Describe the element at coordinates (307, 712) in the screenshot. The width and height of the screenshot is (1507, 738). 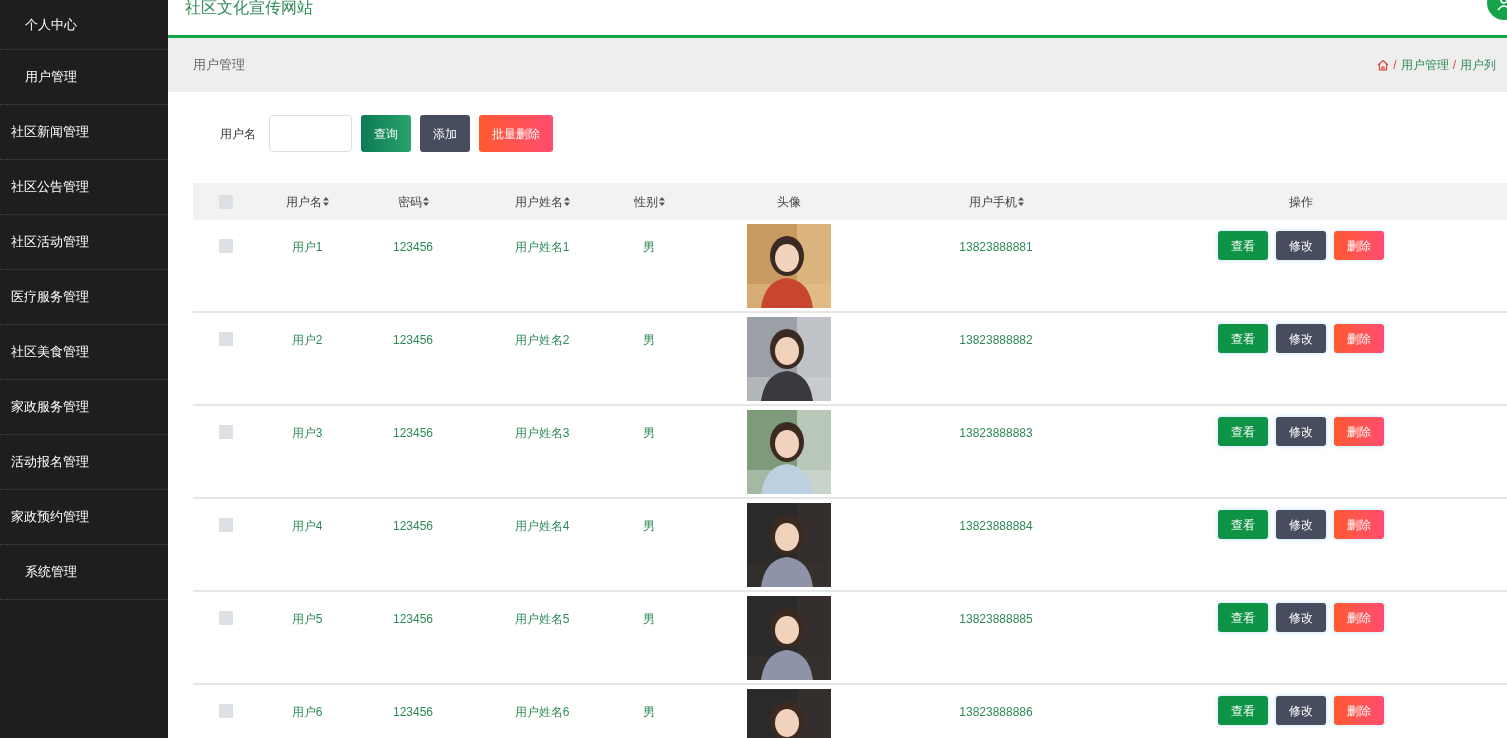
I see `table-cell-text: 用户6` at that location.